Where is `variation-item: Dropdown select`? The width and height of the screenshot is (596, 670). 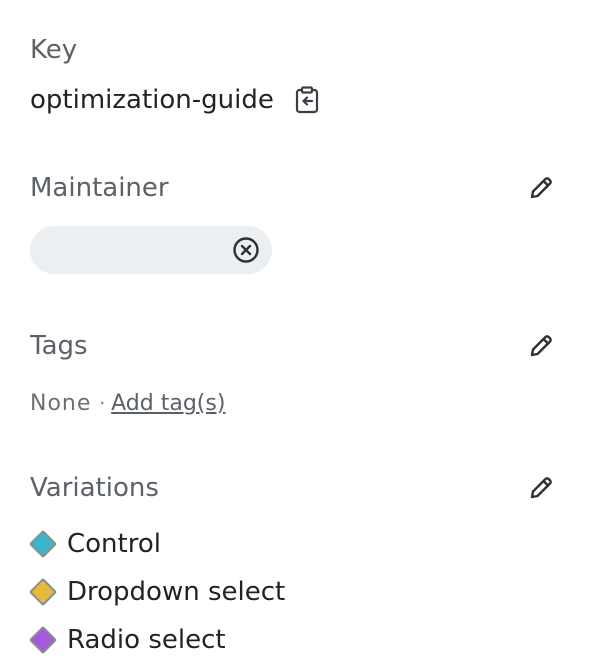
variation-item: Dropdown select is located at coordinates (157, 592).